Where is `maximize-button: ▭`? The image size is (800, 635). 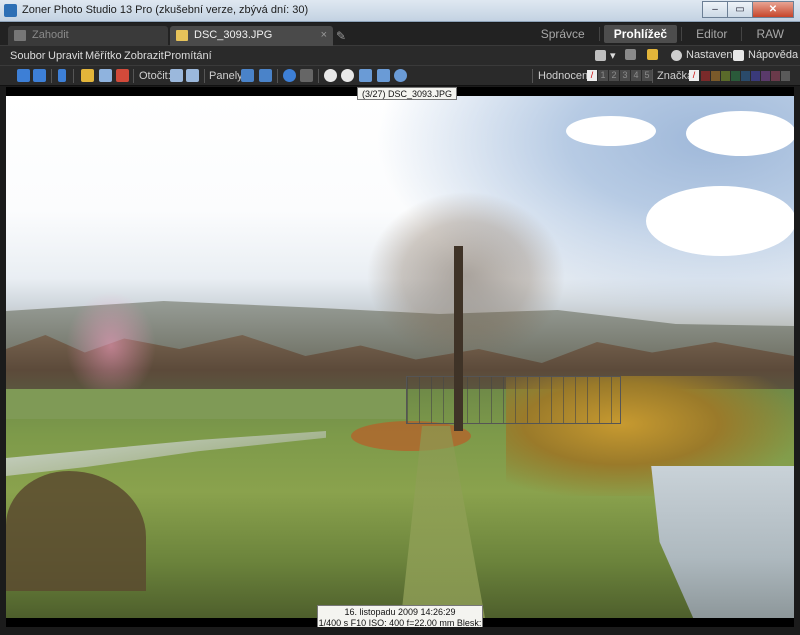 maximize-button: ▭ is located at coordinates (740, 9).